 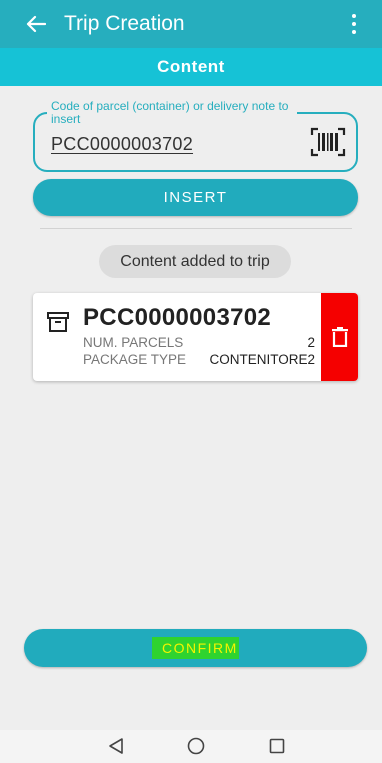 I want to click on package-type-value: CONTENITORE2, so click(x=262, y=359).